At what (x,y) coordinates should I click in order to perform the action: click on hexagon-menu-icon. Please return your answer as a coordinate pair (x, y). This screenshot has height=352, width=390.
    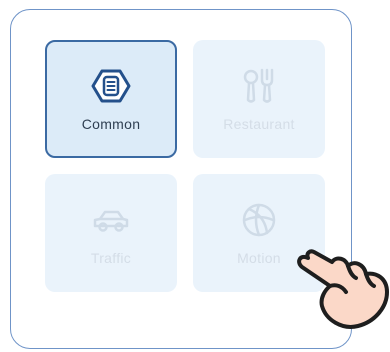
    Looking at the image, I should click on (111, 86).